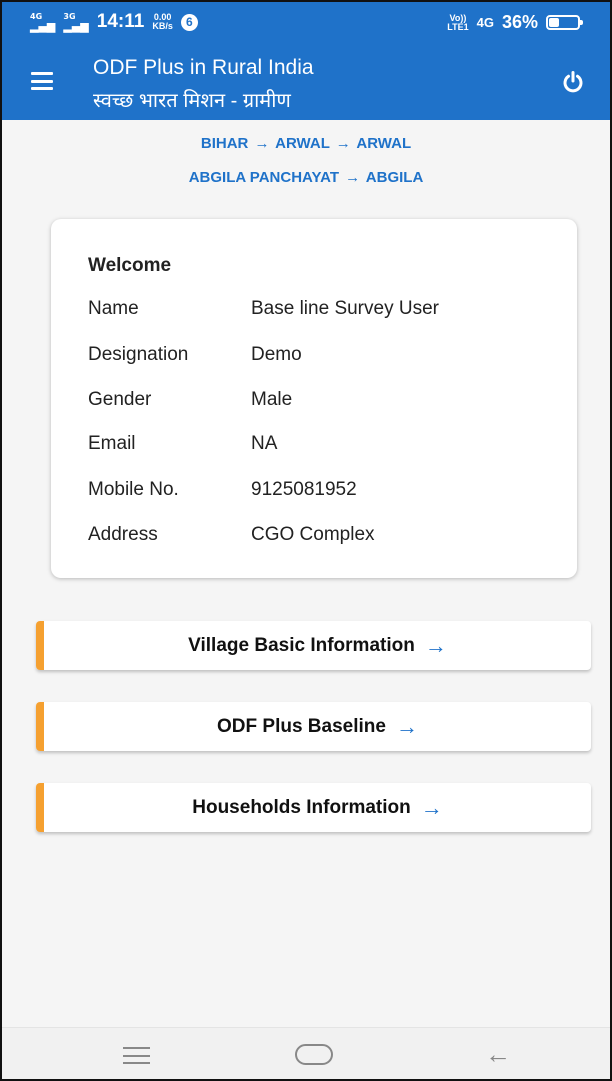 The width and height of the screenshot is (612, 1081). Describe the element at coordinates (192, 101) in the screenshot. I see `app-subtitle: स्वच्छ भारत मिशन - ग्रामीण` at that location.